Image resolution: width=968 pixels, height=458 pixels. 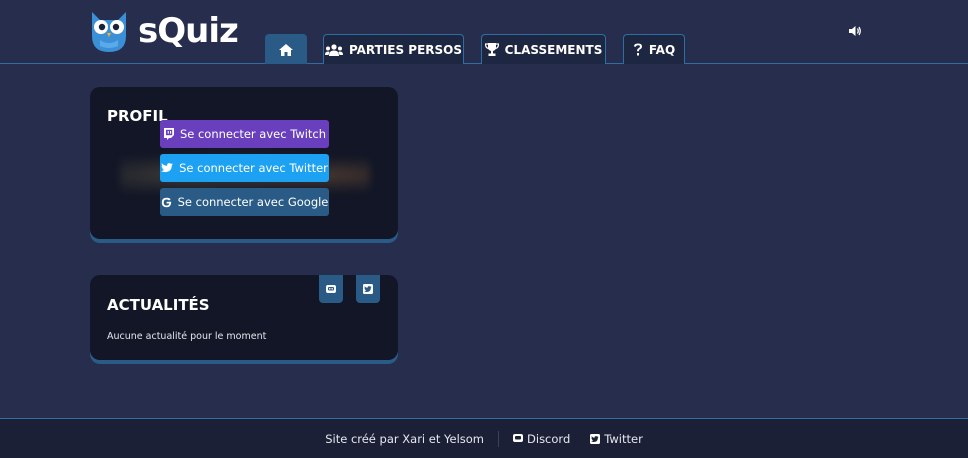 I want to click on twitch-login-label: Se connecter avec Twitch, so click(x=253, y=134).